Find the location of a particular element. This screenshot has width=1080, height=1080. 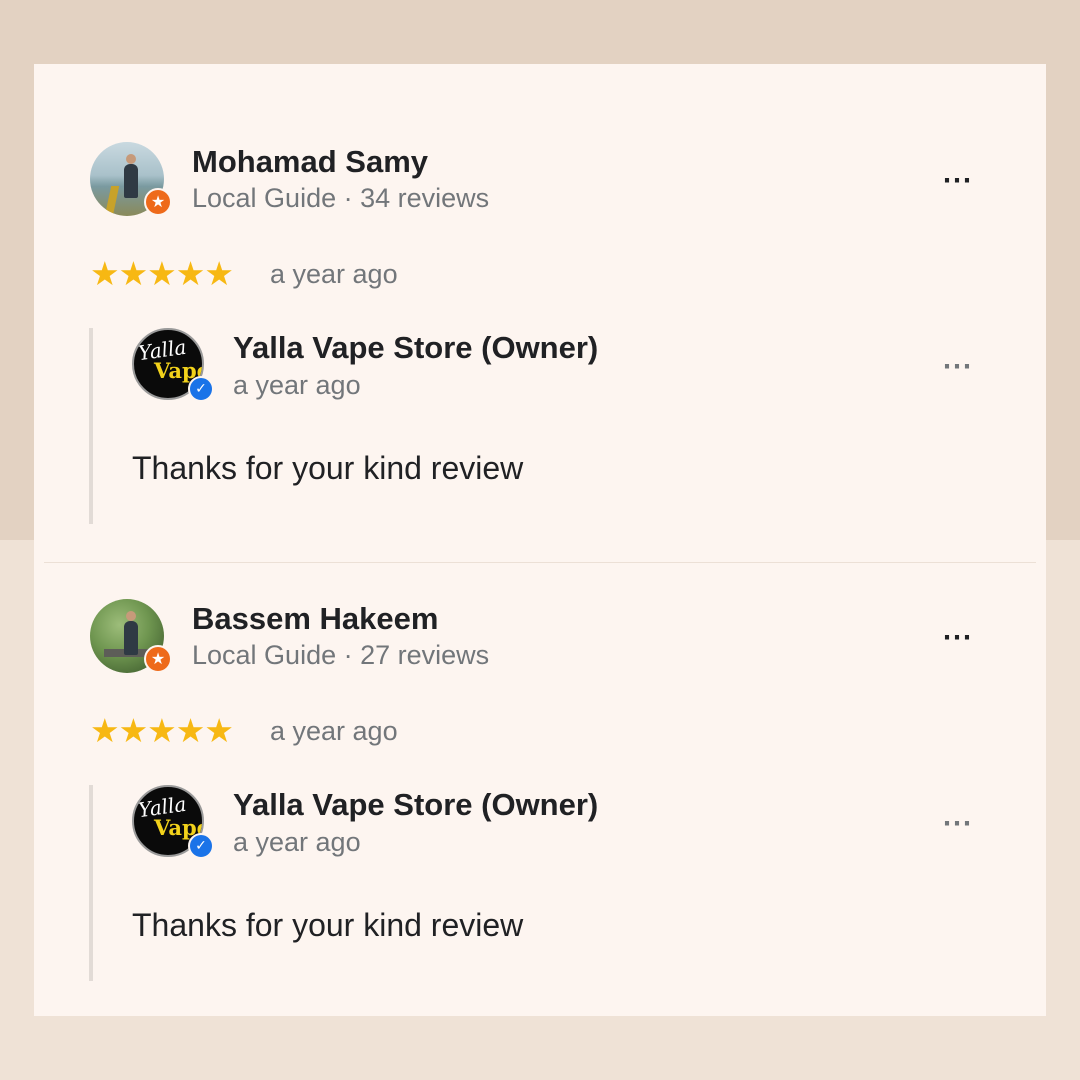

reviewer-name: Bassem Hakeem is located at coordinates (315, 619).